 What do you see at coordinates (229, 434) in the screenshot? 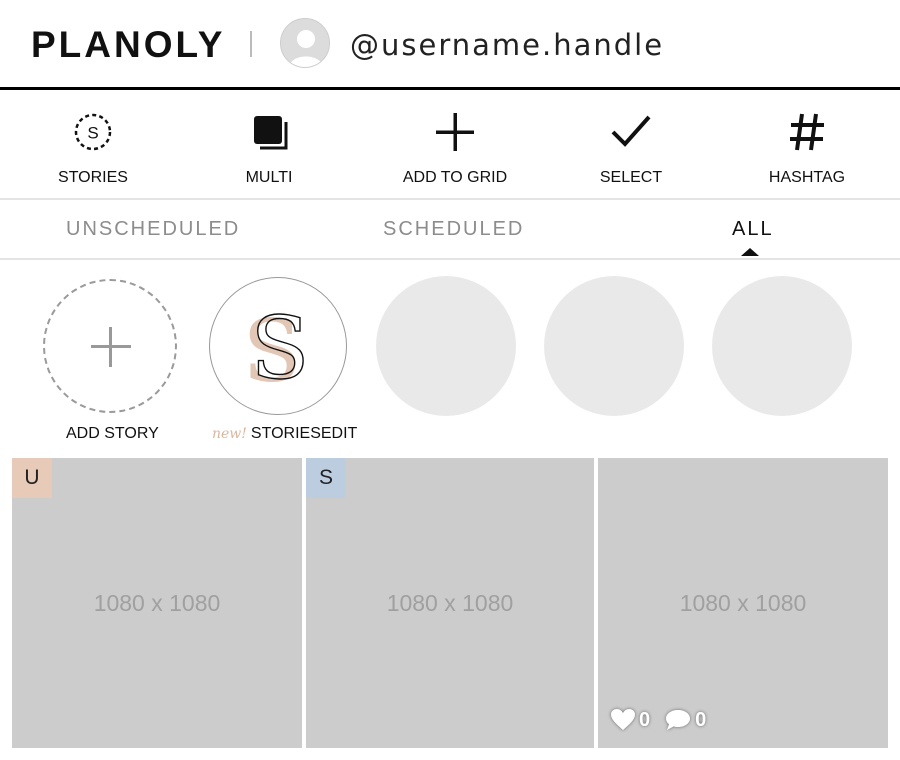
I see `new-tag: new!` at bounding box center [229, 434].